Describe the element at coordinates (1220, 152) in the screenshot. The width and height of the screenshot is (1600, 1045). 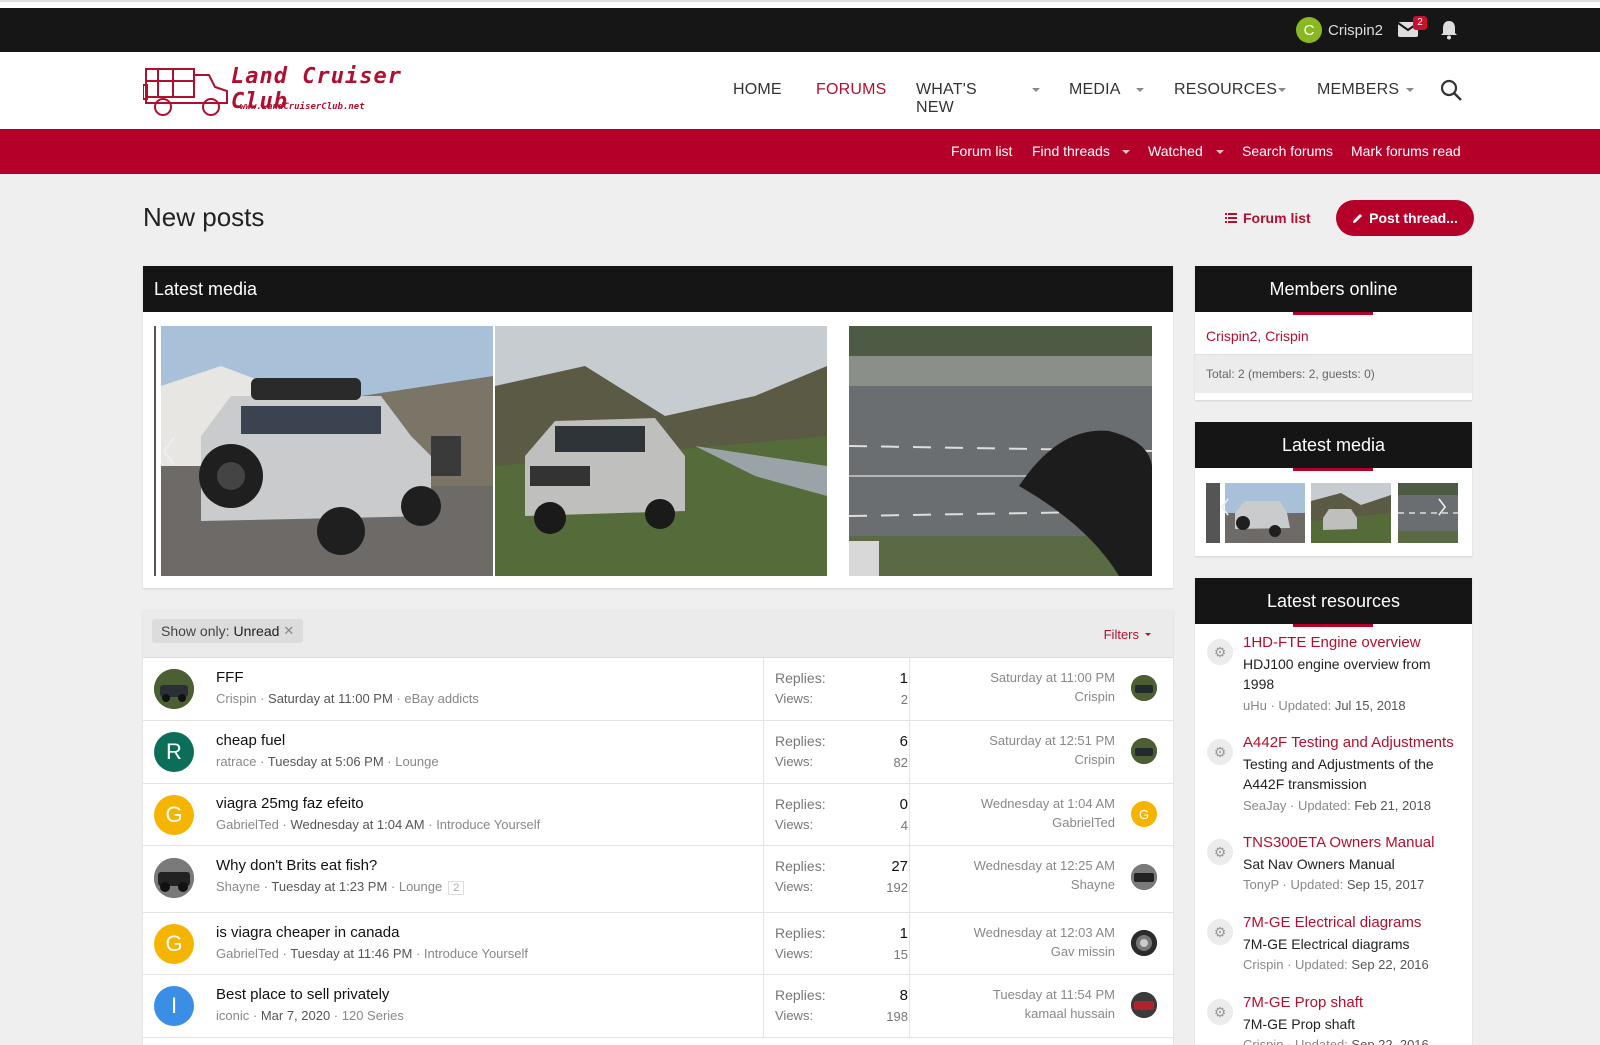
I see `watched-caret-icon` at that location.